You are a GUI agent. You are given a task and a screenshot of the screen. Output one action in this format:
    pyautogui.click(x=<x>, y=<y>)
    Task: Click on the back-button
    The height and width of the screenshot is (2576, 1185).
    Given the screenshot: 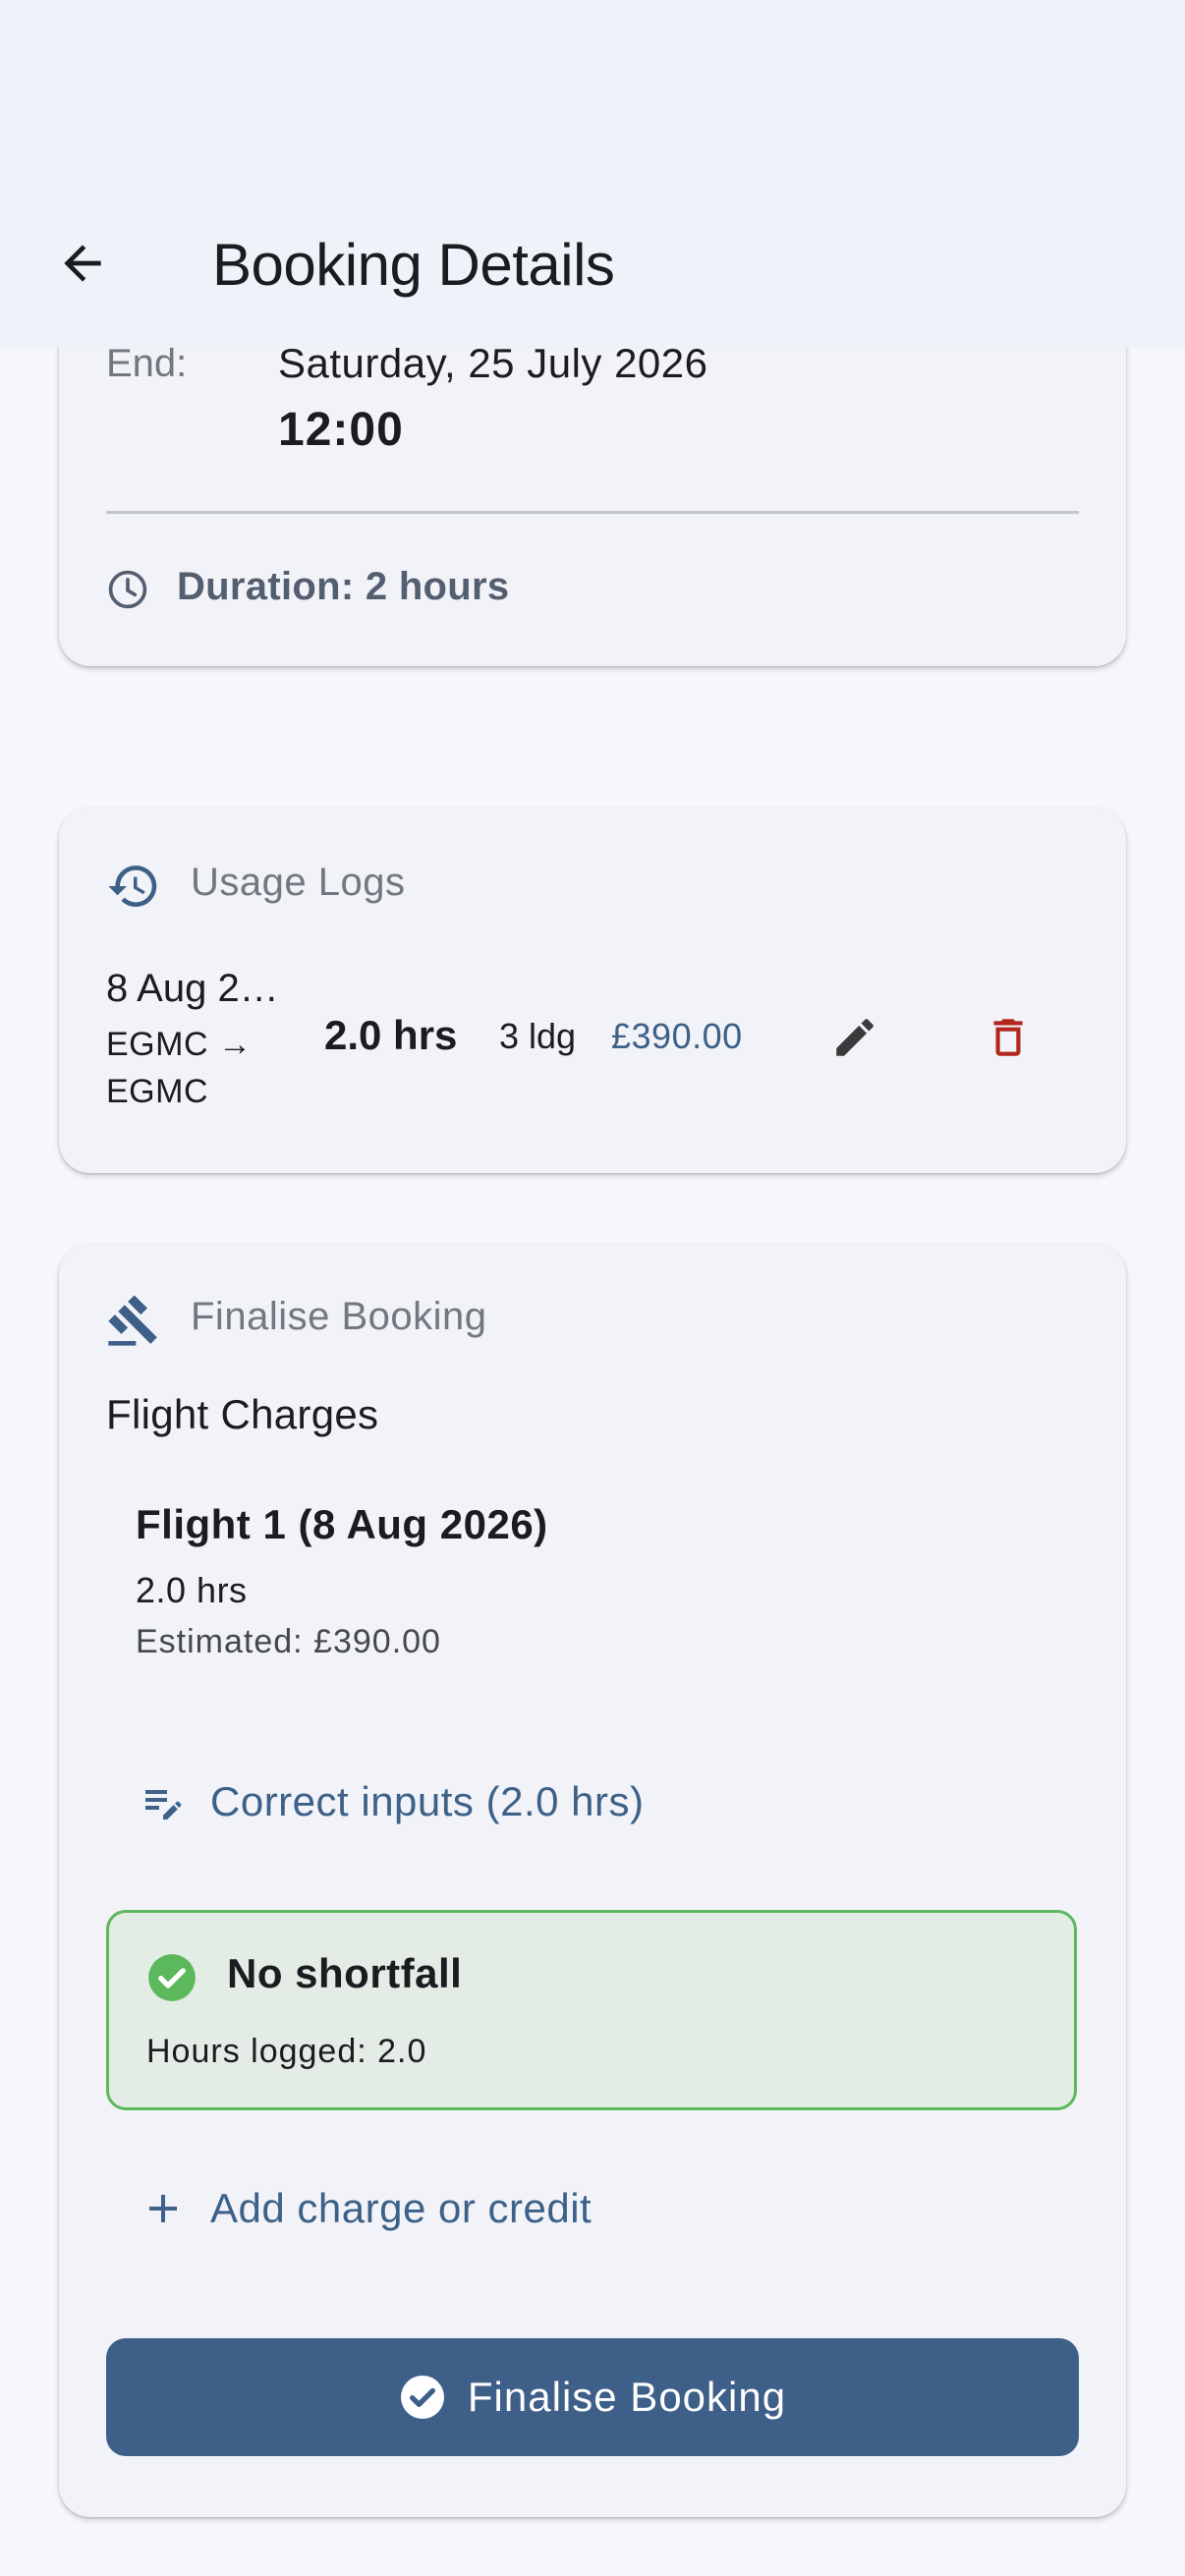 What is the action you would take?
    pyautogui.click(x=83, y=263)
    